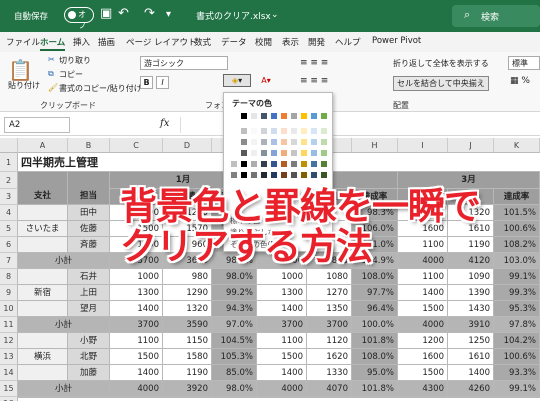 Image resolution: width=540 pixels, height=401 pixels. Describe the element at coordinates (471, 277) in the screenshot. I see `value-cell: 1090` at that location.